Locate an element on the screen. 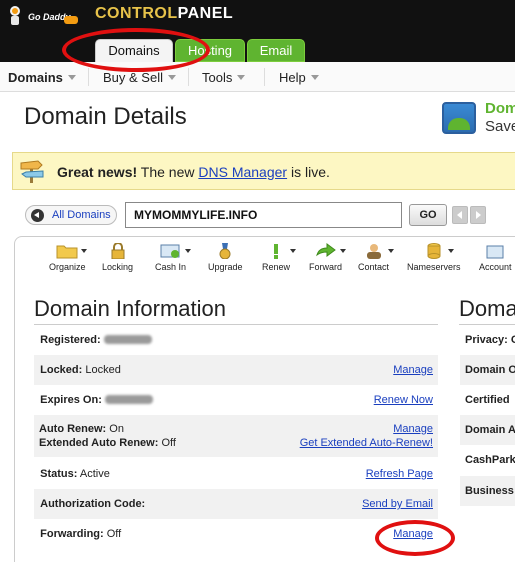 Image resolution: width=515 pixels, height=562 pixels. go-button: GO is located at coordinates (428, 215).